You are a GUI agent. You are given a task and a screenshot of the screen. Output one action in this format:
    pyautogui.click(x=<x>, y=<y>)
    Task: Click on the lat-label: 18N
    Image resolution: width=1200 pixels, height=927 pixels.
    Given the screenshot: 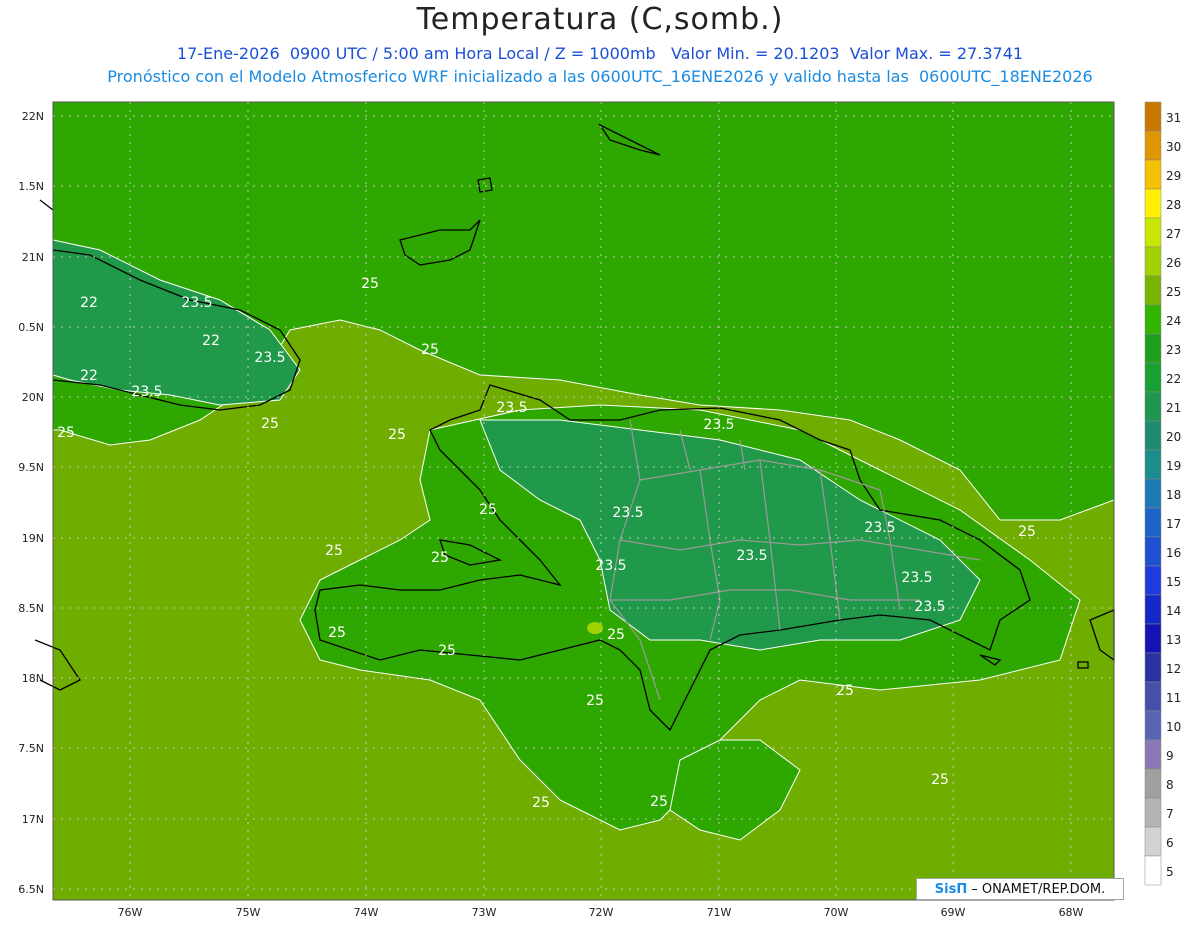 What is the action you would take?
    pyautogui.click(x=33, y=678)
    